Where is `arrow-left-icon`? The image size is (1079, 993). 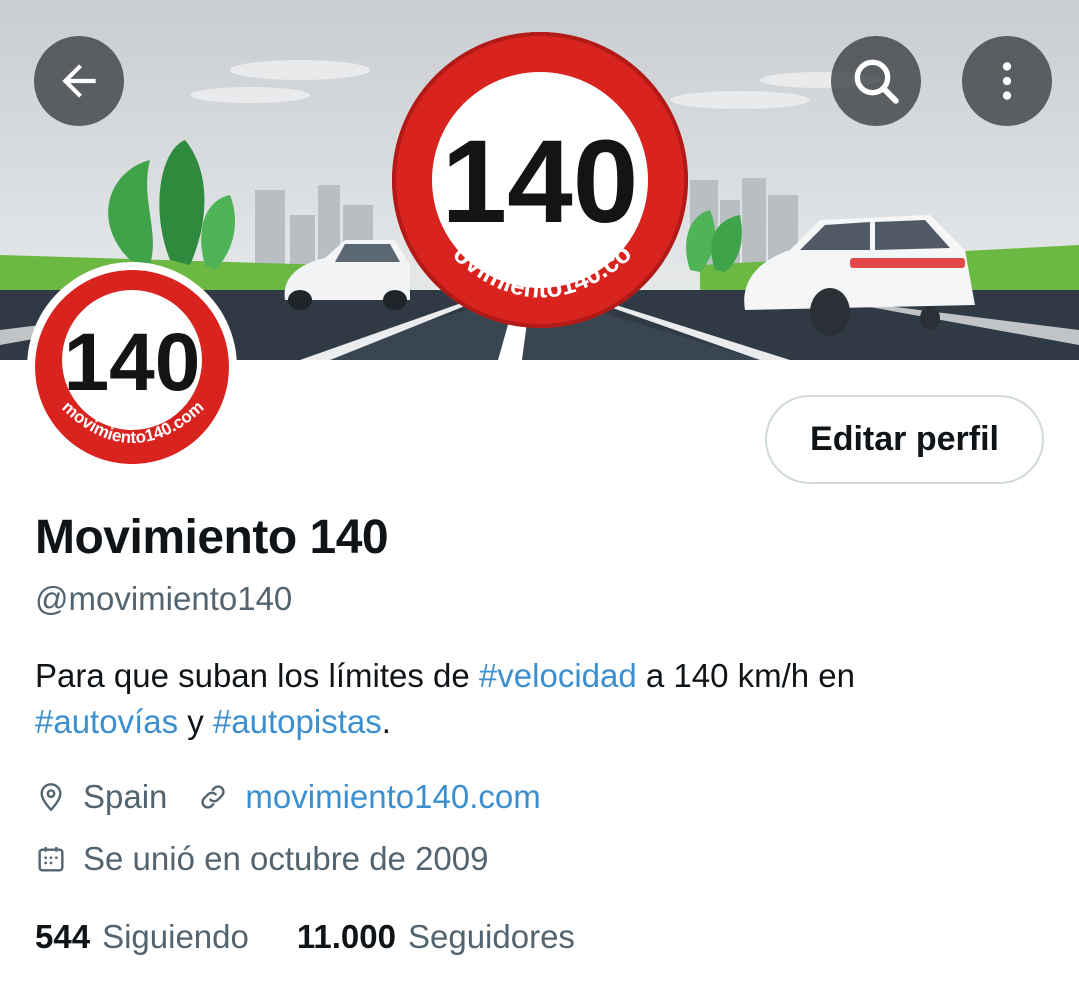
arrow-left-icon is located at coordinates (79, 81).